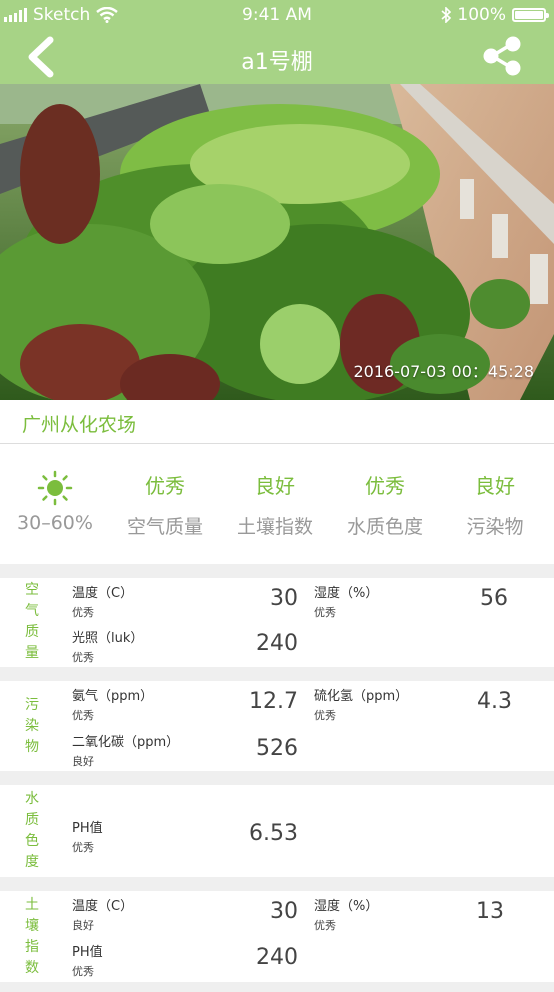 The width and height of the screenshot is (554, 992). I want to click on ammonia-value: 12.7, so click(273, 701).